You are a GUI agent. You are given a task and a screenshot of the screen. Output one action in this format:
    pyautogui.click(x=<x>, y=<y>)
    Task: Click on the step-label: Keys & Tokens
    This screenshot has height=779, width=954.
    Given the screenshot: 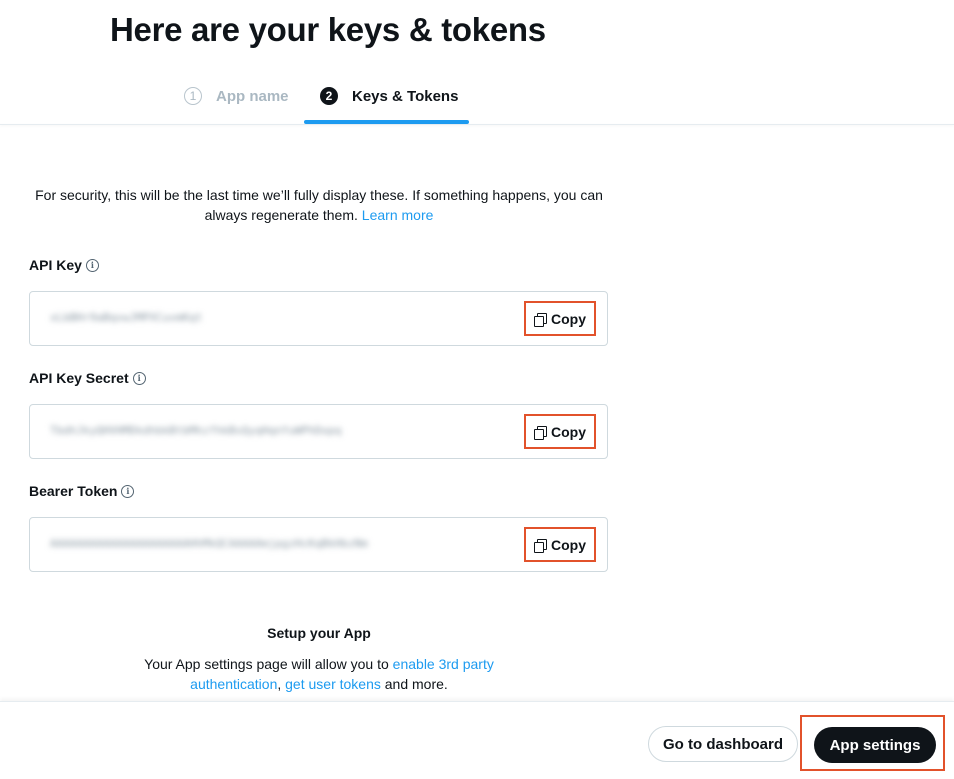 What is the action you would take?
    pyautogui.click(x=405, y=96)
    